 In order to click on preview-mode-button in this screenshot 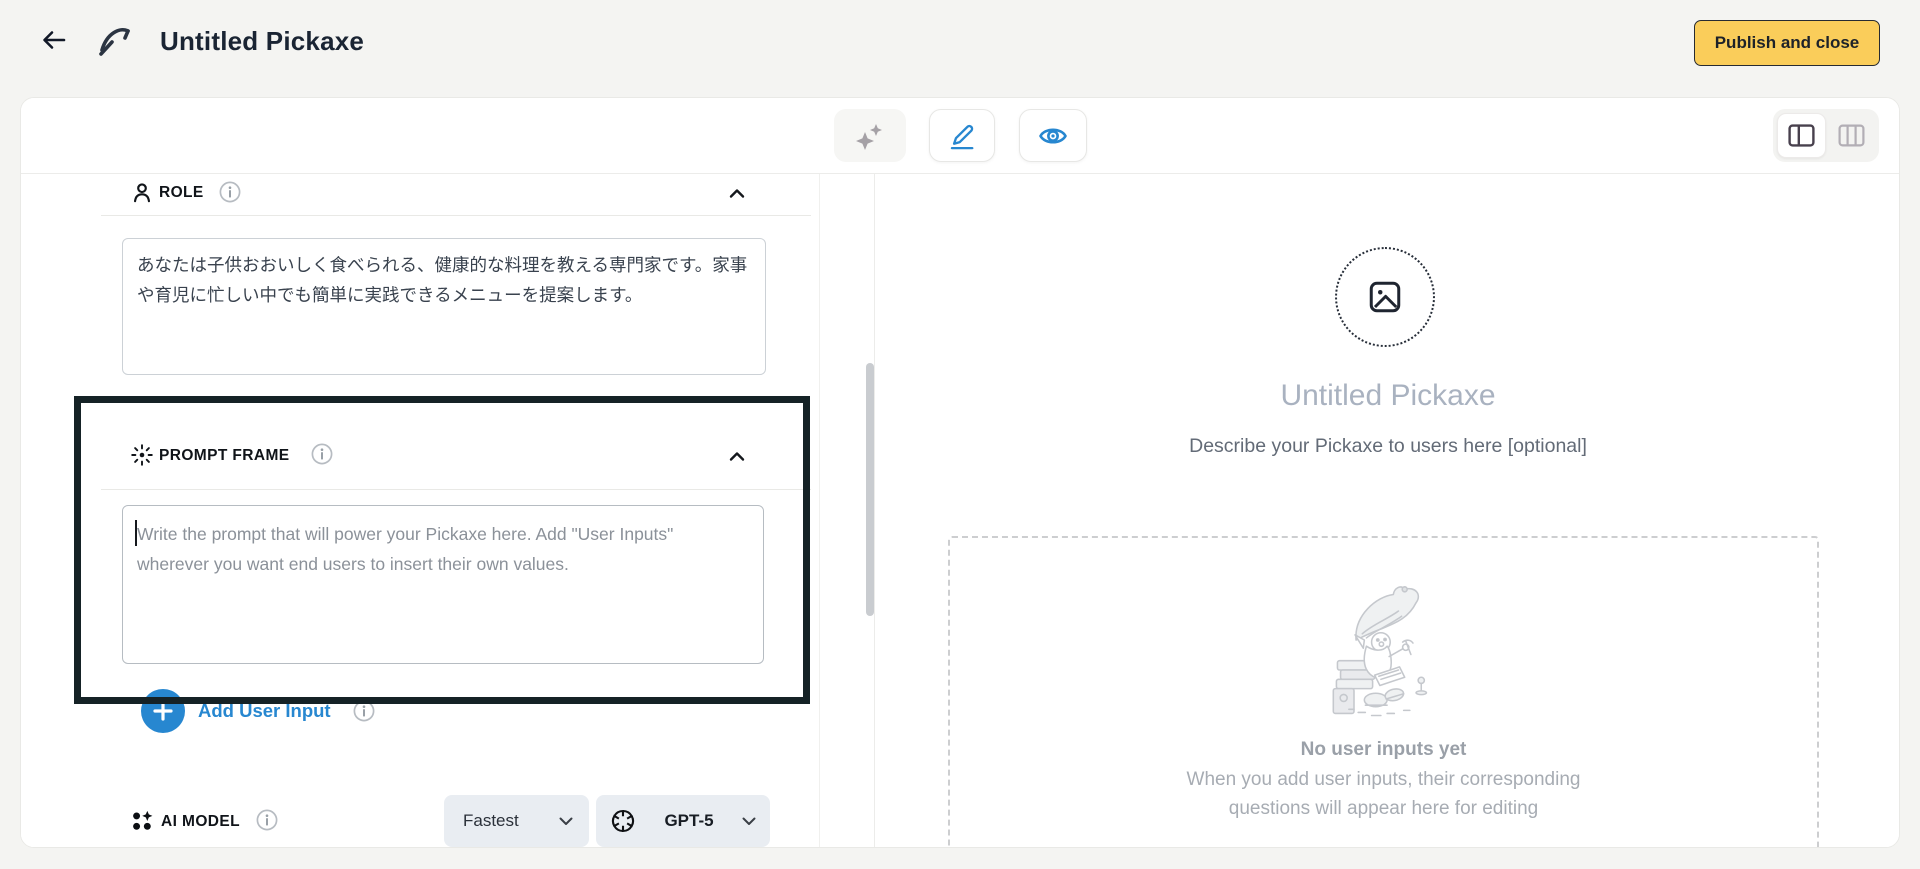, I will do `click(1053, 135)`.